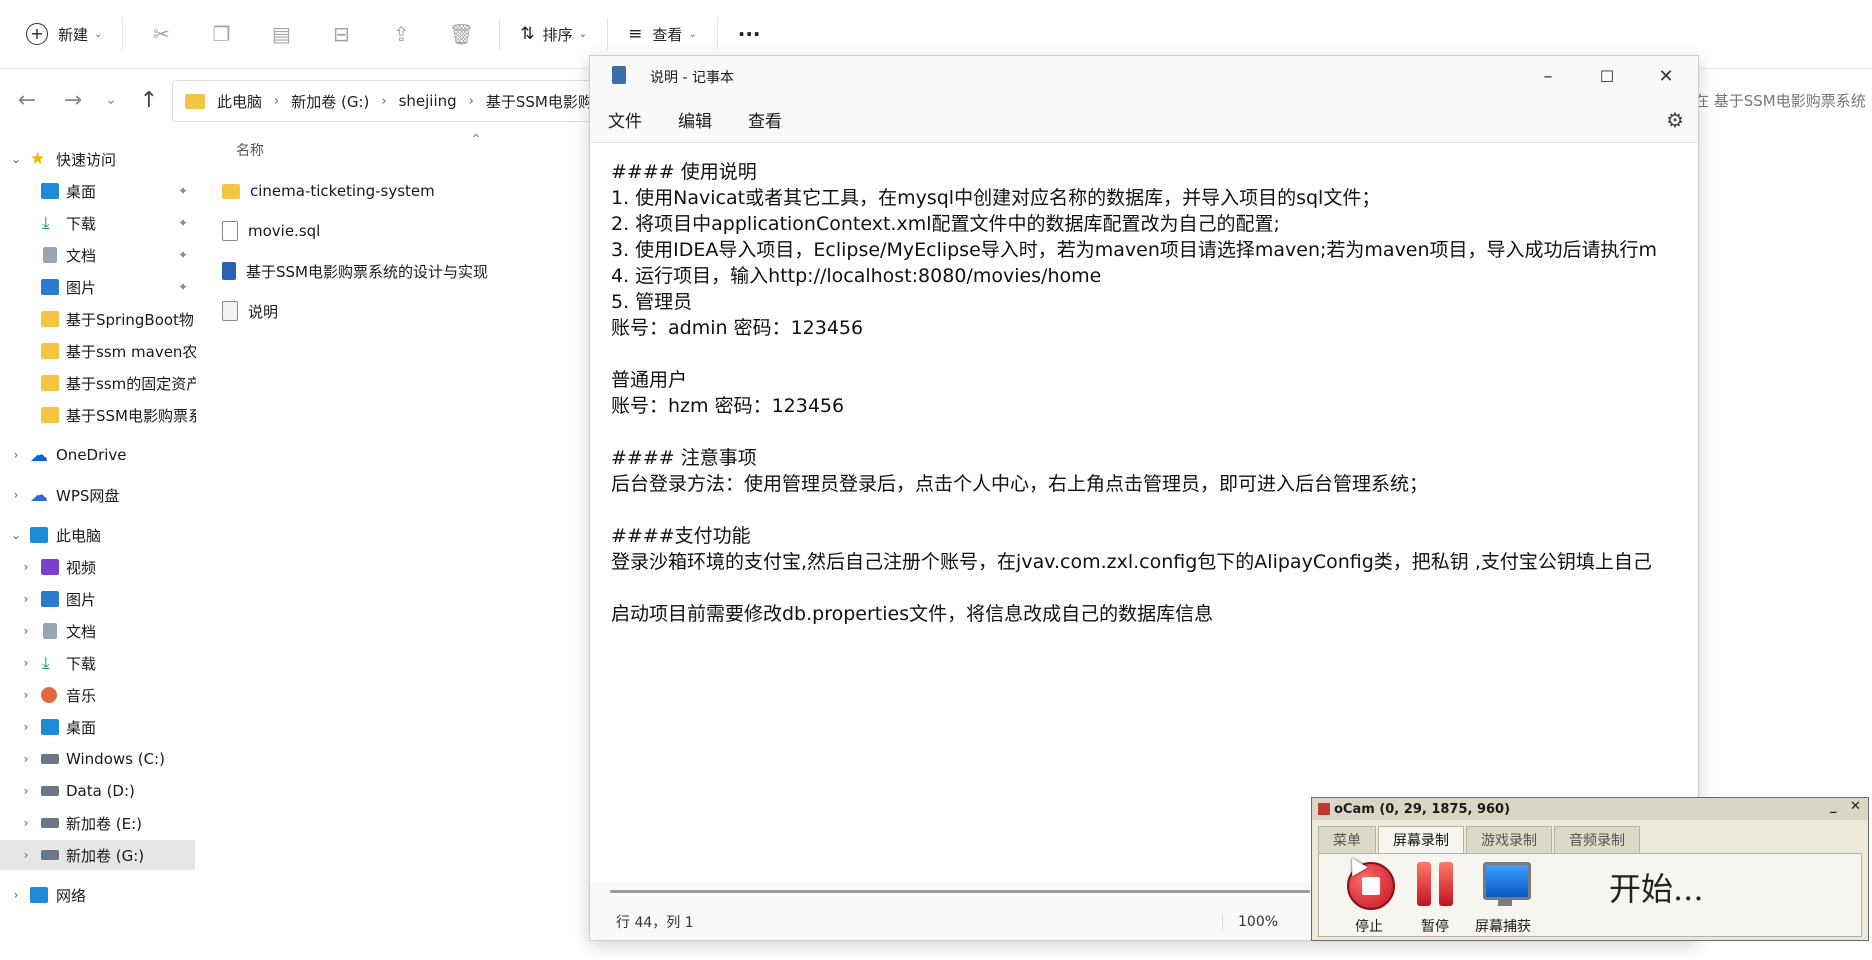  What do you see at coordinates (98, 791) in the screenshot?
I see `sidebar-item-drive-d: › Data (D:)` at bounding box center [98, 791].